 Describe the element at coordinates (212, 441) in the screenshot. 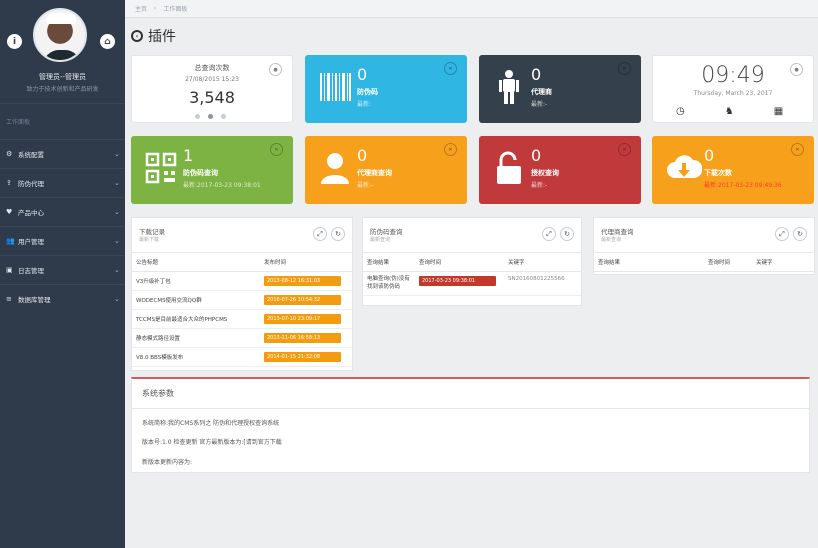

I see `system-version-line: 版本号:1.0 检查更新 官方最新版本为:[请到官方下载` at that location.